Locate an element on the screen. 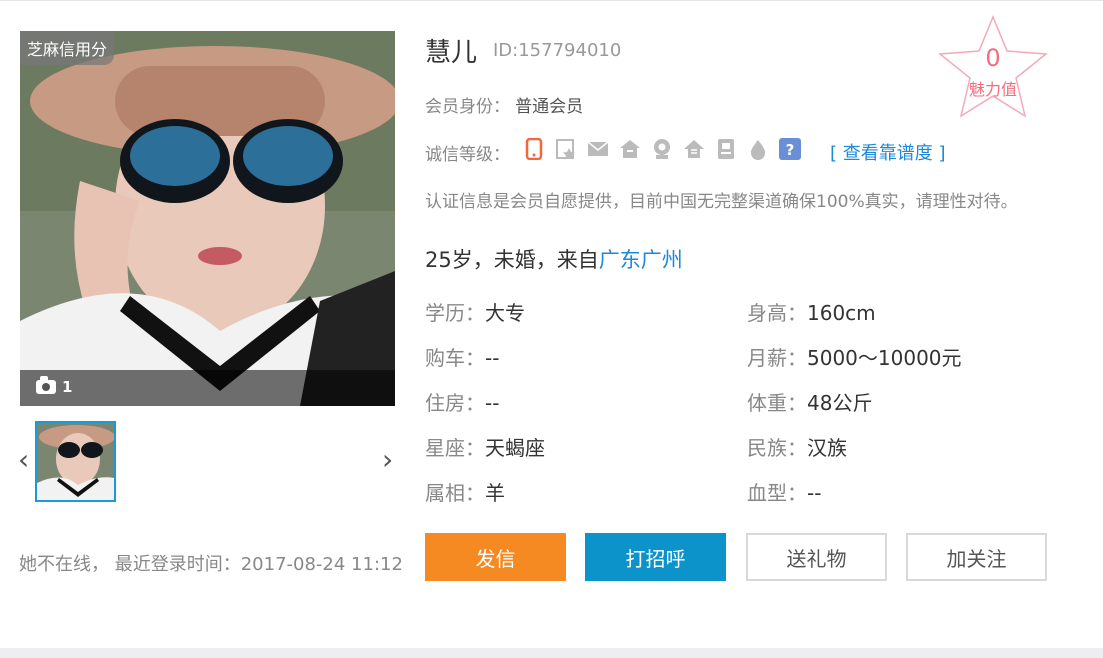 The width and height of the screenshot is (1103, 658). detail-value: 160cm is located at coordinates (841, 313).